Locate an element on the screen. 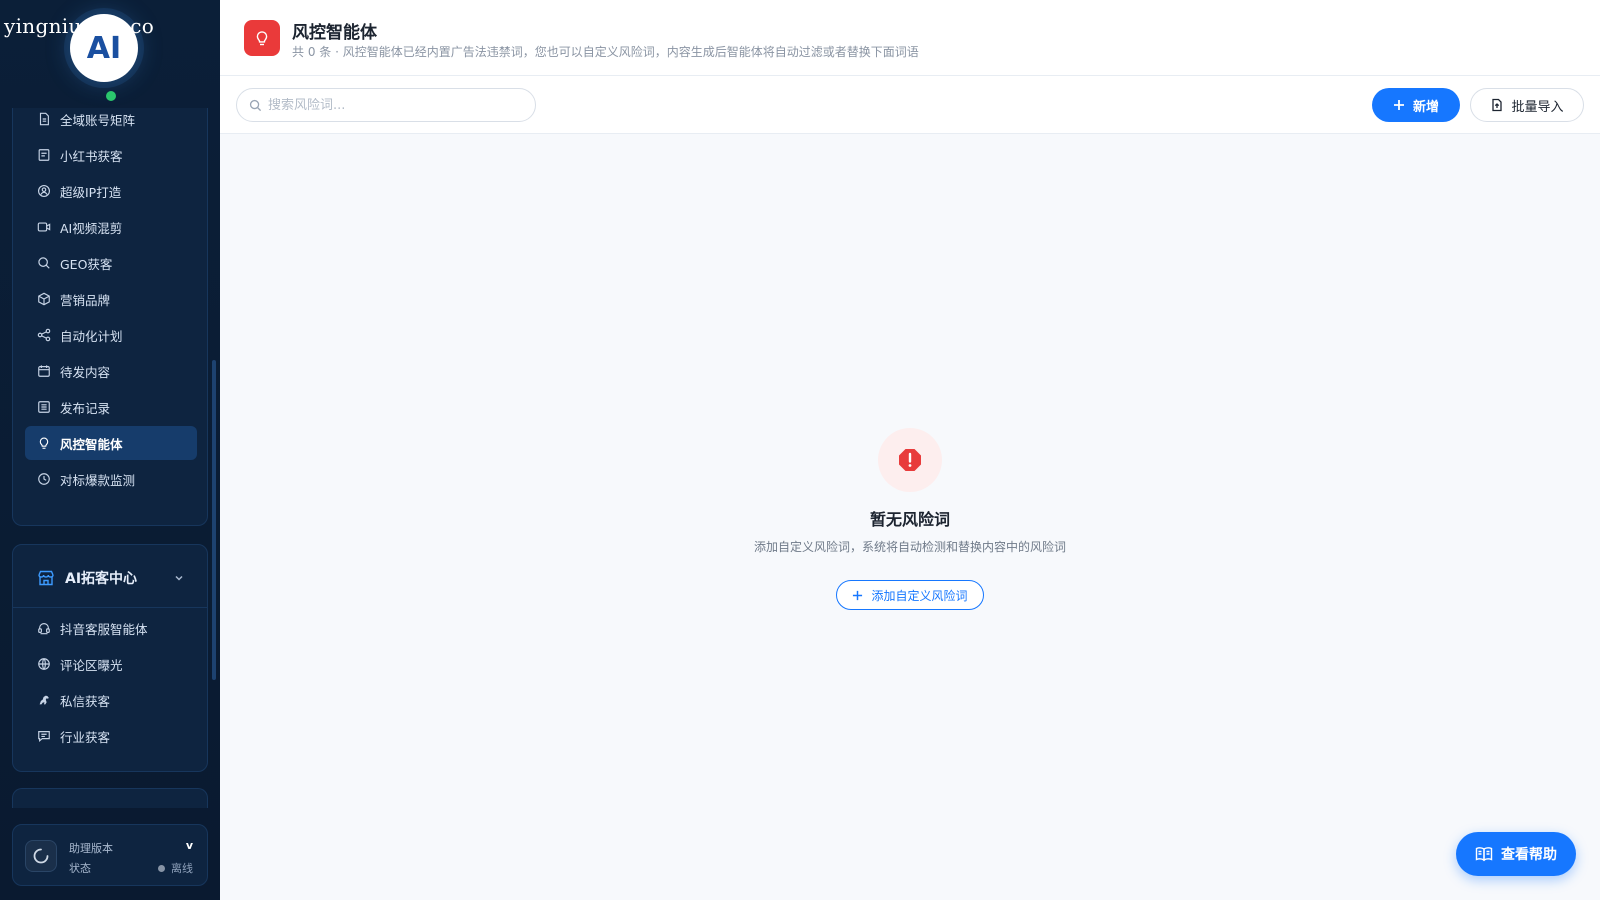 This screenshot has width=1600, height=900. book-open-icon is located at coordinates (1484, 854).